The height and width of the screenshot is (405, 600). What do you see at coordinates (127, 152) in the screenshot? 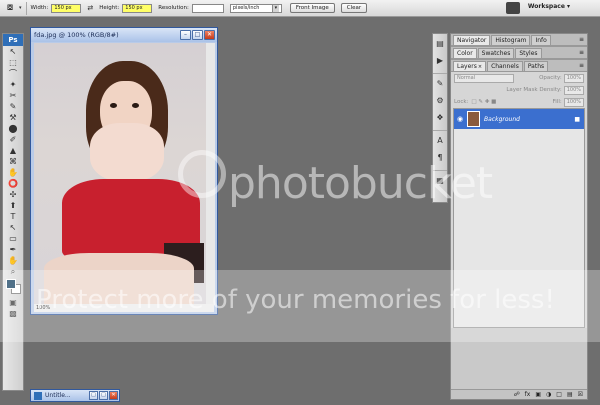
I see `photo-hands` at bounding box center [127, 152].